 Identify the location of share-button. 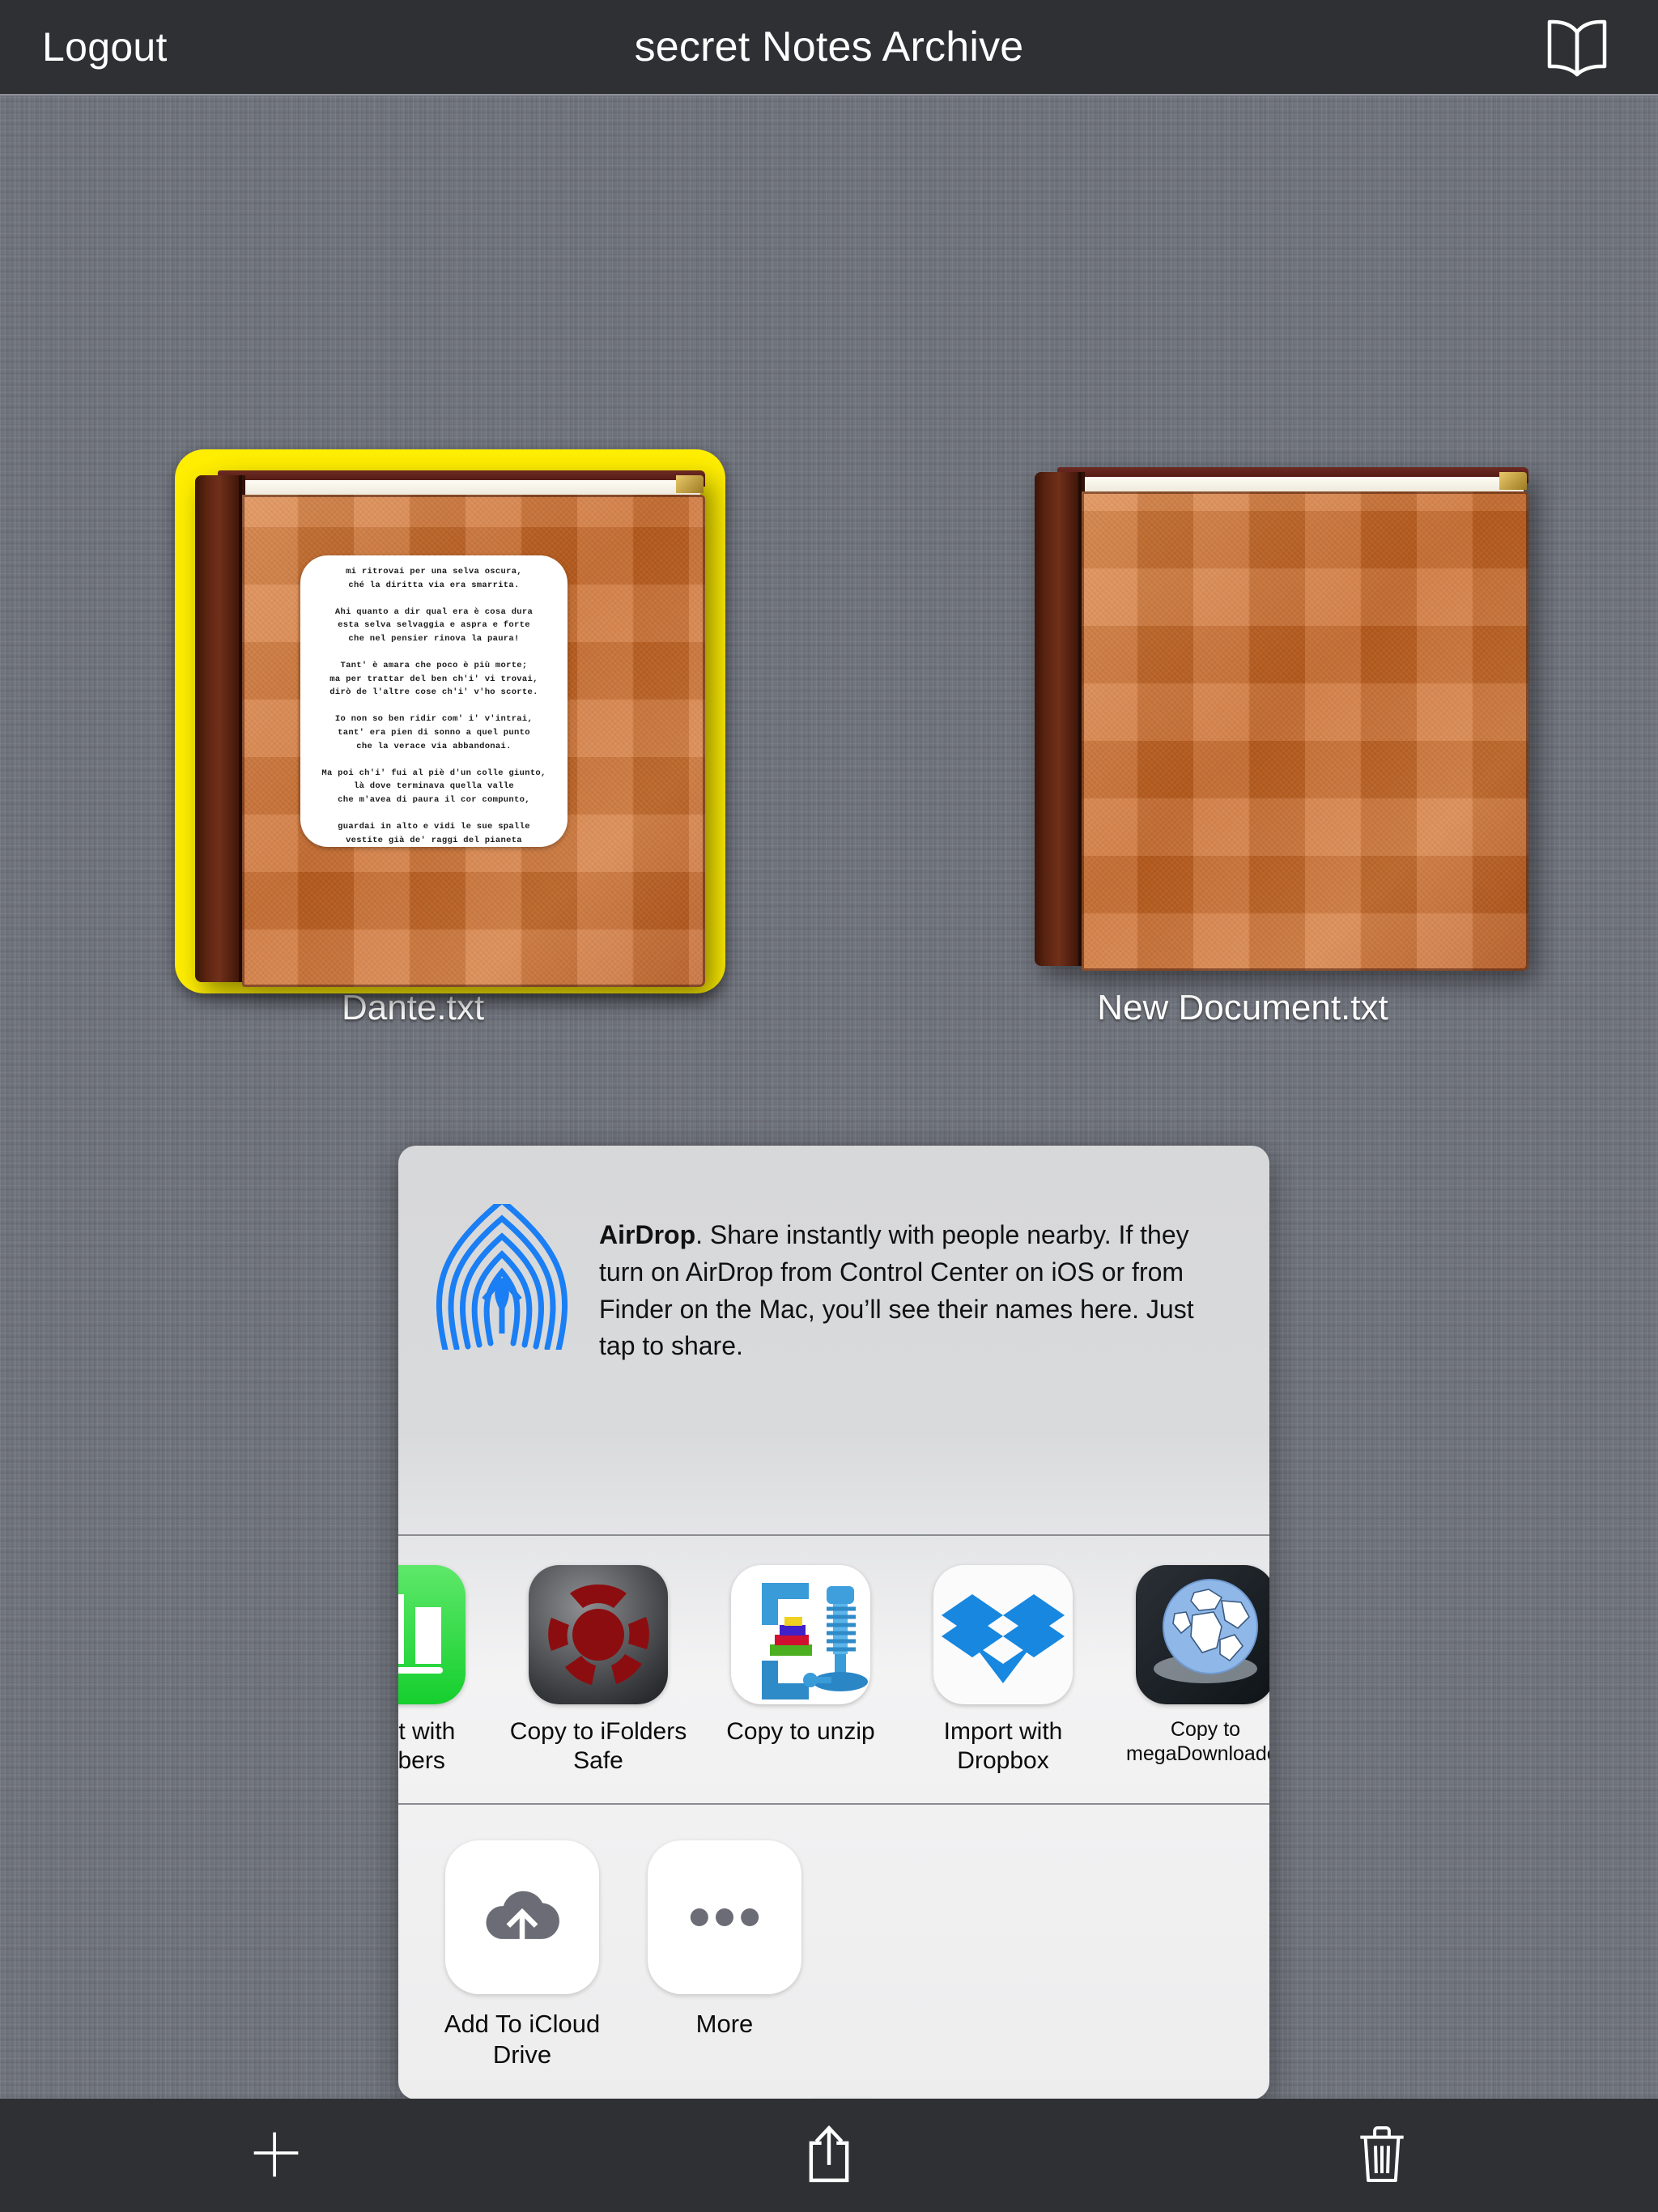
(829, 2155).